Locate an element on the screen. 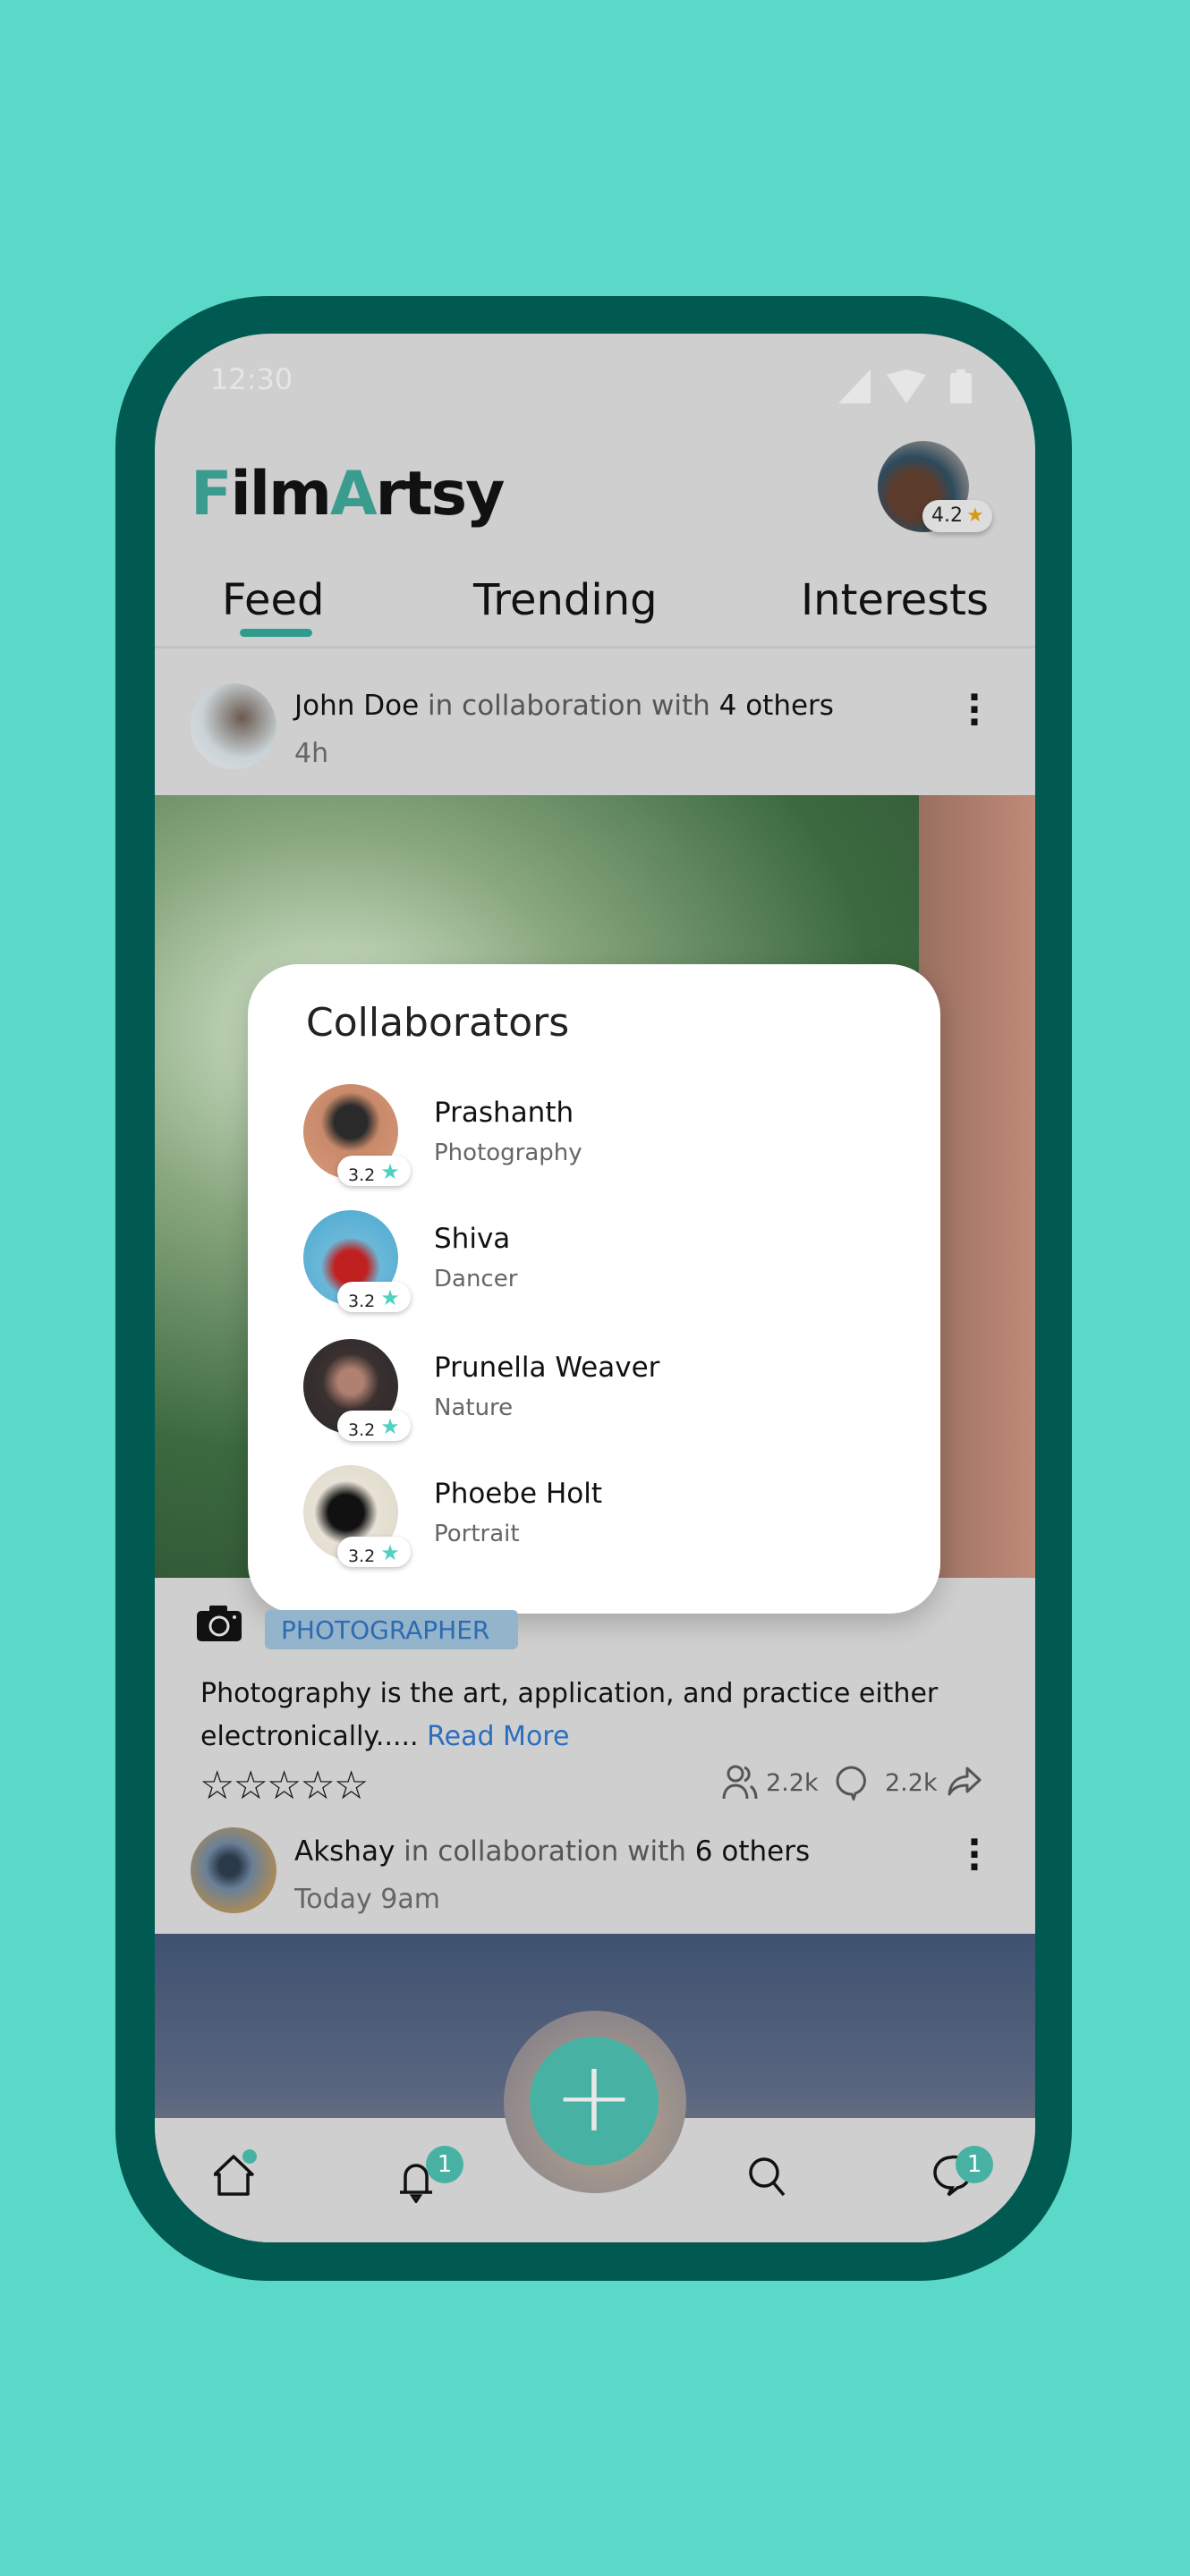  star-rating: ☆☆☆☆☆ is located at coordinates (284, 1786).